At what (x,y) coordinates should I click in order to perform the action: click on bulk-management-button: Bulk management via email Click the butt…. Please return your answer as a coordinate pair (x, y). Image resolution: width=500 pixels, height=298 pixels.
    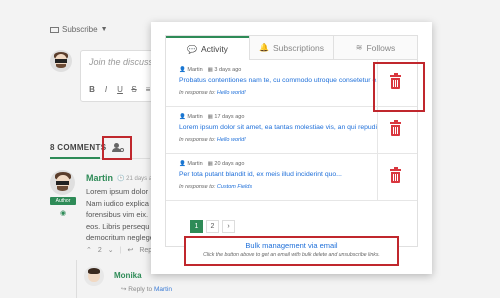
    Looking at the image, I should click on (291, 251).